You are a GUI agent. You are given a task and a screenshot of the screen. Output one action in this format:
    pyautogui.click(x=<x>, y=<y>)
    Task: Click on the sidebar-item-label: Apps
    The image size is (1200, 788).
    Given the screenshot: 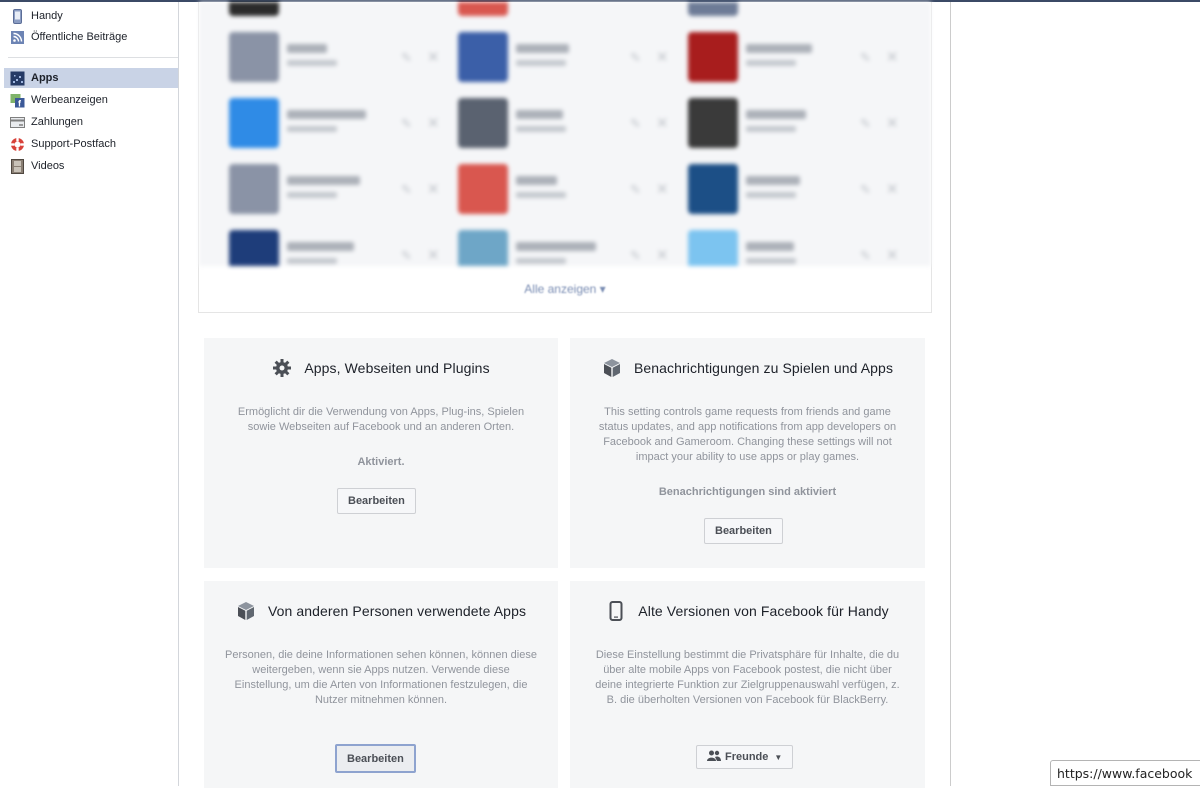 What is the action you would take?
    pyautogui.click(x=45, y=78)
    